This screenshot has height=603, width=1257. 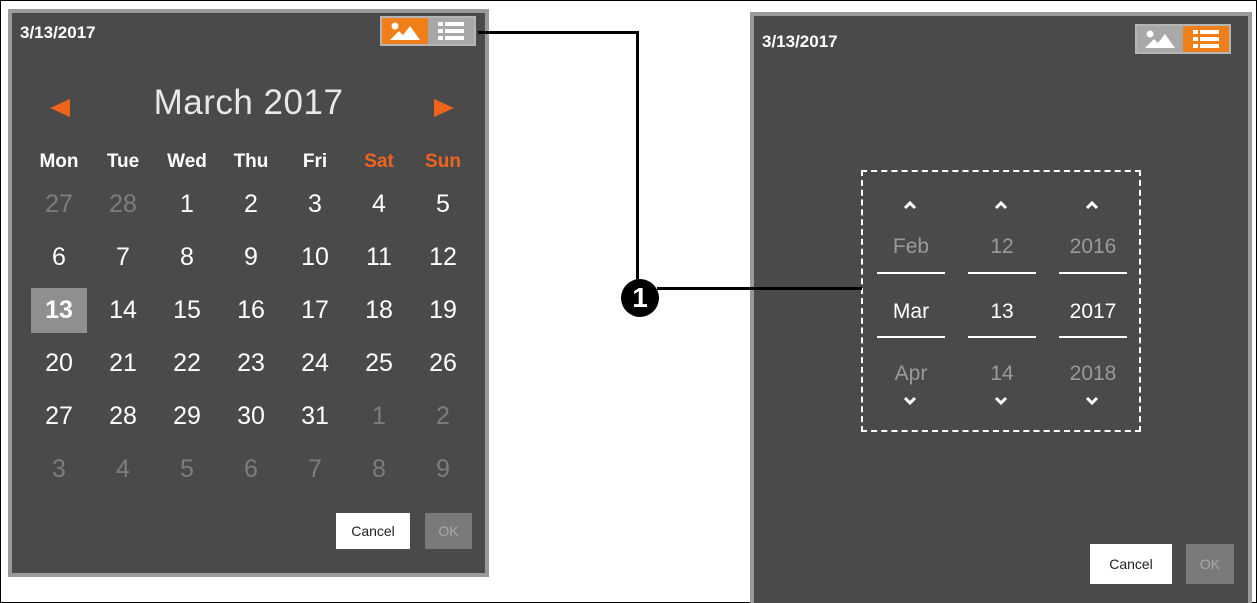 What do you see at coordinates (379, 257) in the screenshot?
I see `day-cell: 11` at bounding box center [379, 257].